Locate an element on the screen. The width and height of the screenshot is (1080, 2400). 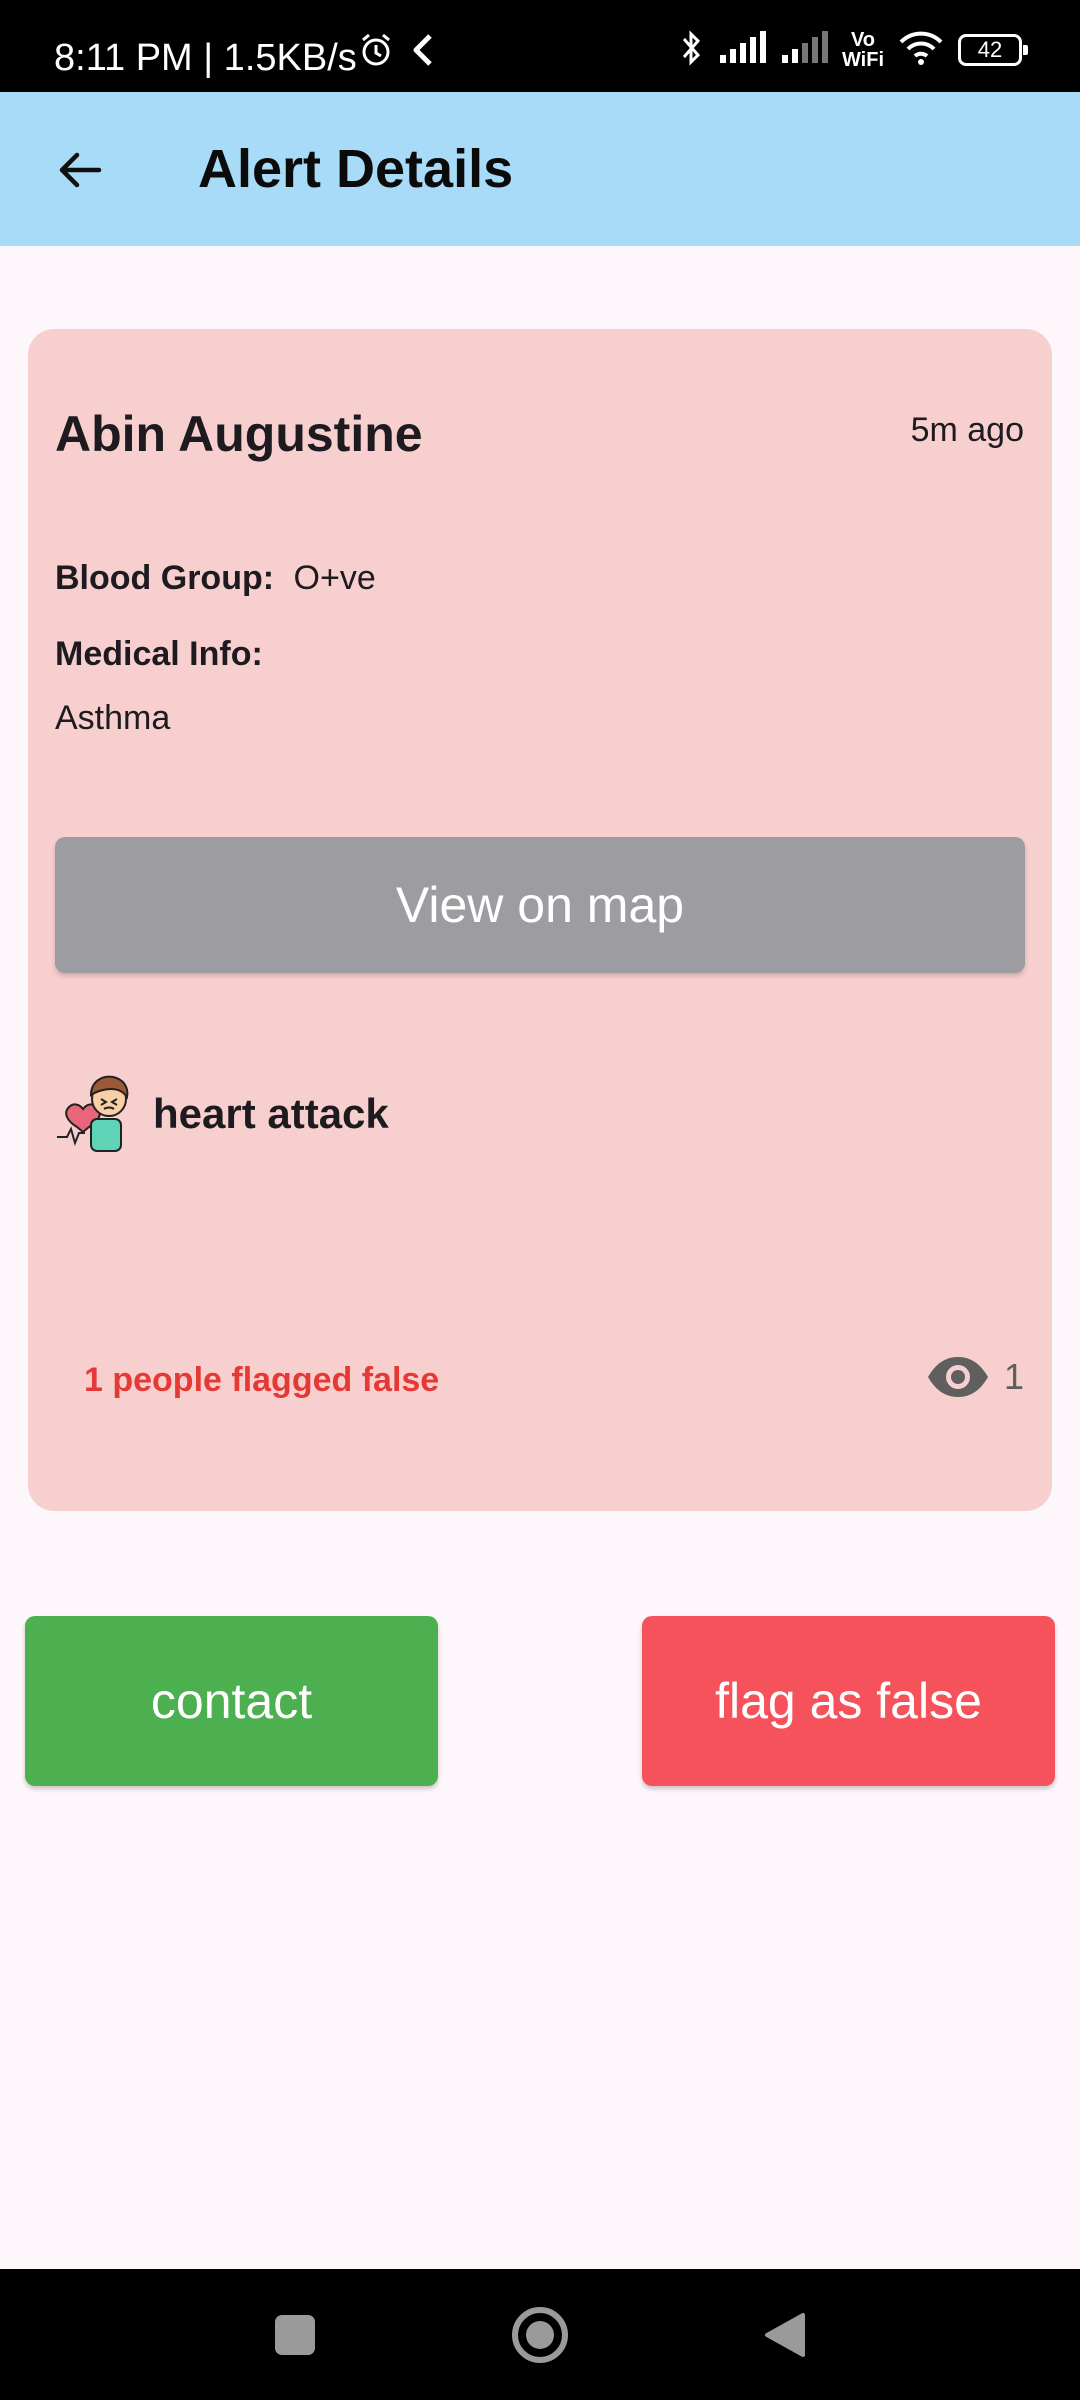
status-bar: 8:11 PM | 1.5KB/s Vo WiFi 42 is located at coordinates (540, 46).